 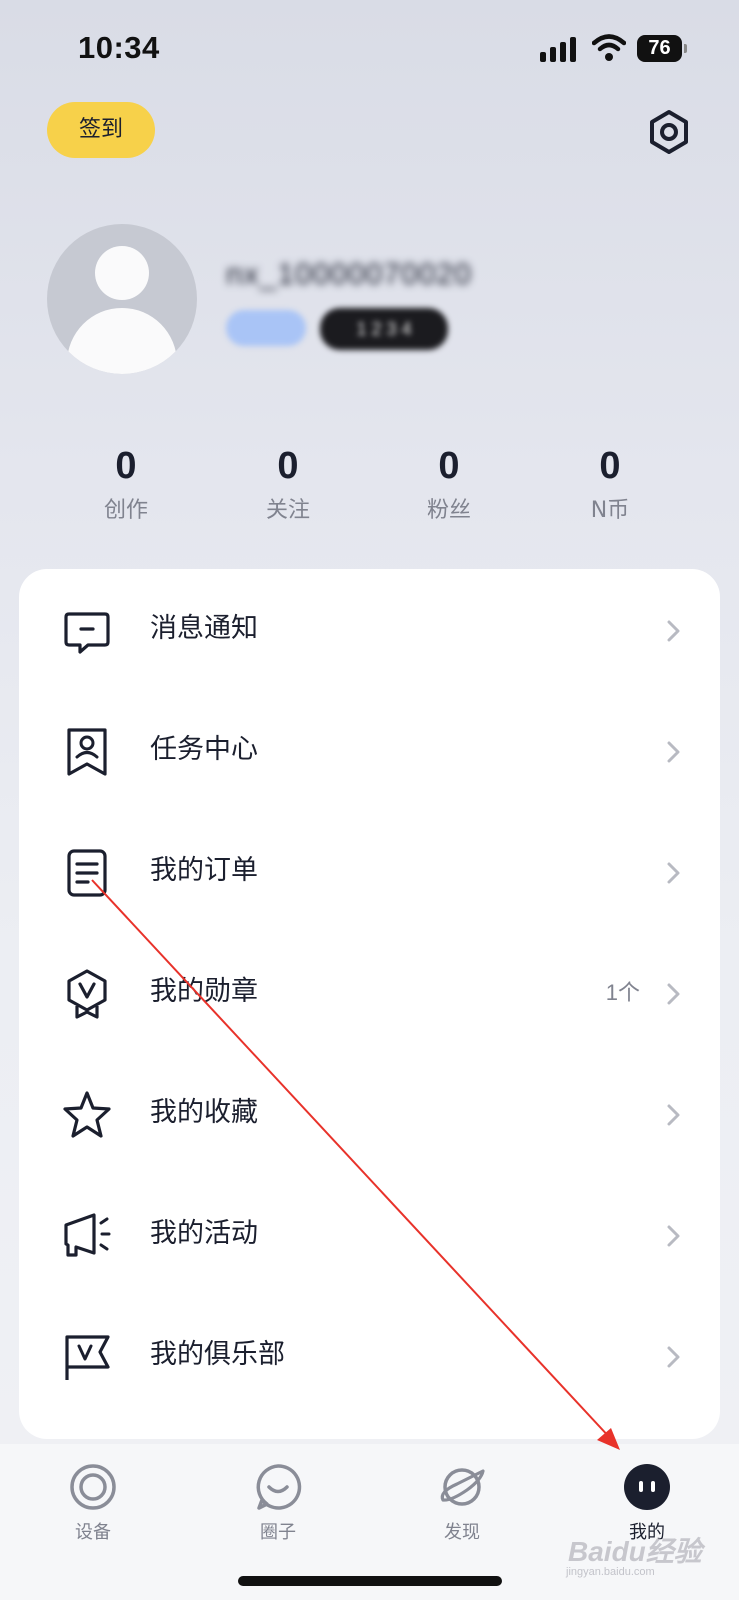 What do you see at coordinates (101, 130) in the screenshot?
I see `checkin-button: 签到` at bounding box center [101, 130].